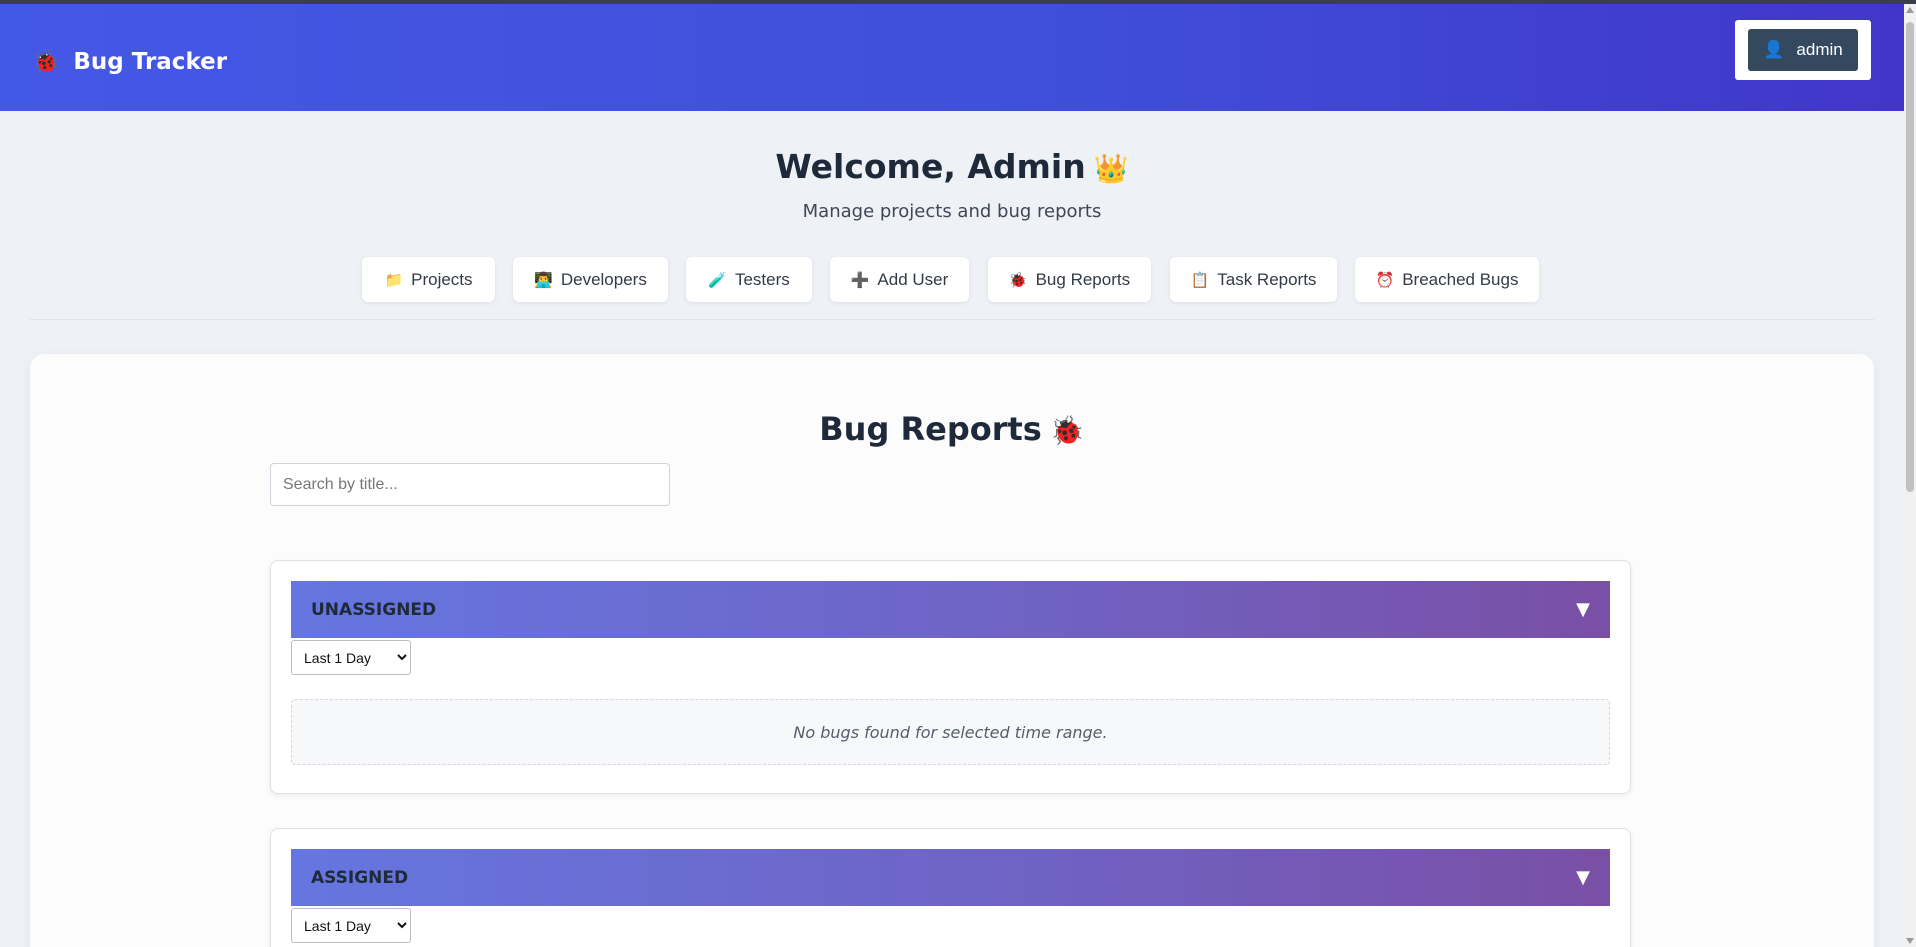 The width and height of the screenshot is (1916, 947). I want to click on nav-label: Bug Reports, so click(1083, 279).